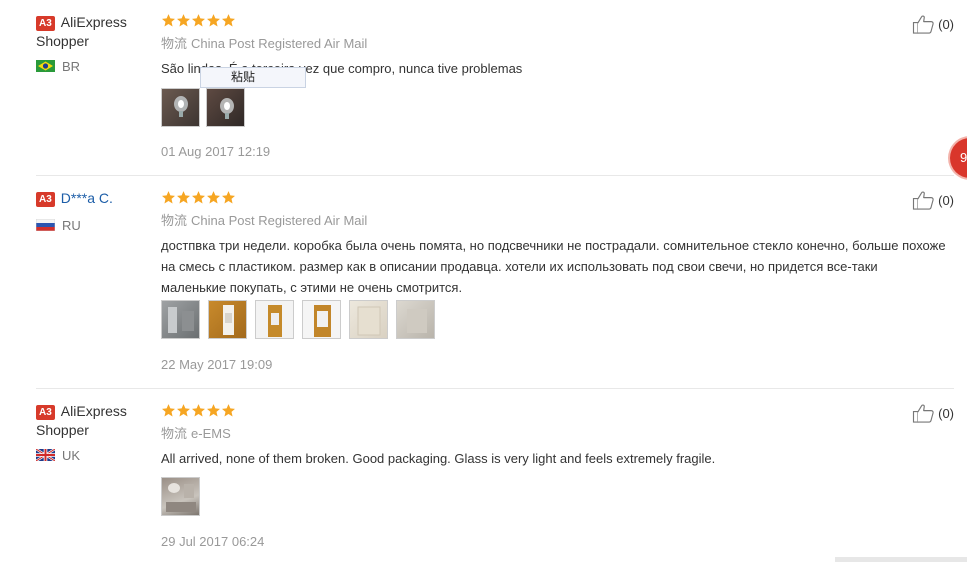 The width and height of the screenshot is (967, 562). Describe the element at coordinates (58, 226) in the screenshot. I see `reviewer-country: RU` at that location.